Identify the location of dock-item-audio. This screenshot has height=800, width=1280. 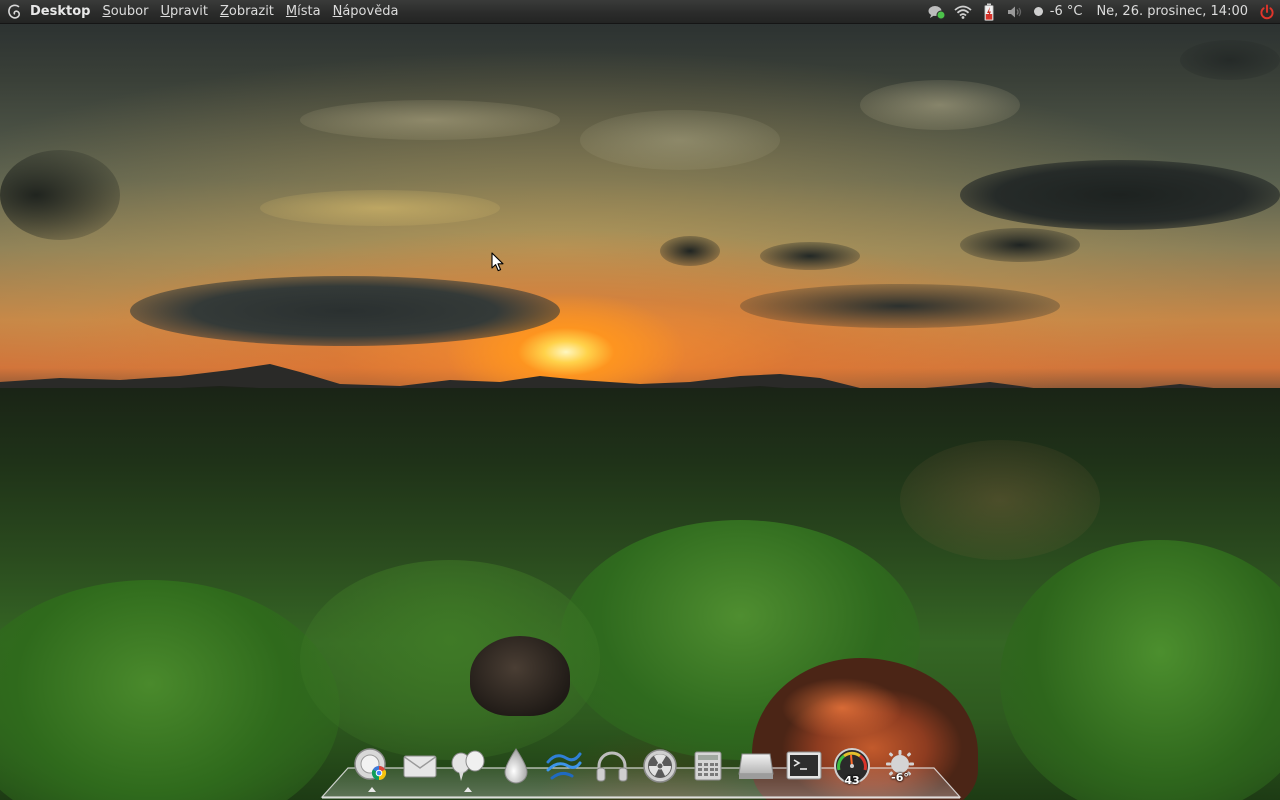
(612, 766).